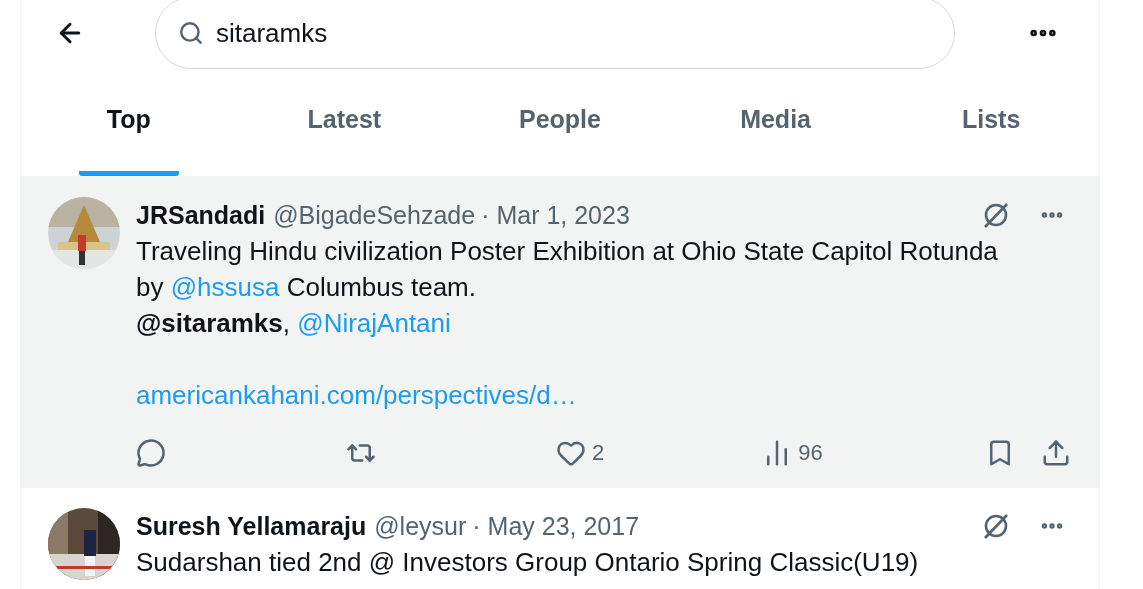 The image size is (1143, 589). What do you see at coordinates (775, 122) in the screenshot?
I see `tab: Media` at bounding box center [775, 122].